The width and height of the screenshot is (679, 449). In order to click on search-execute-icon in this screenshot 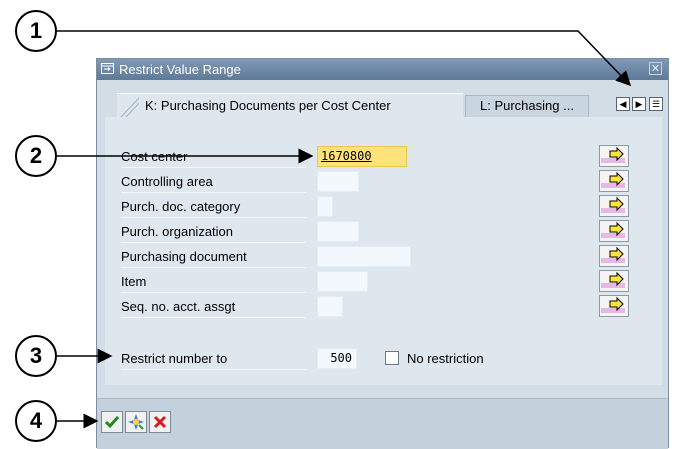, I will do `click(136, 422)`.